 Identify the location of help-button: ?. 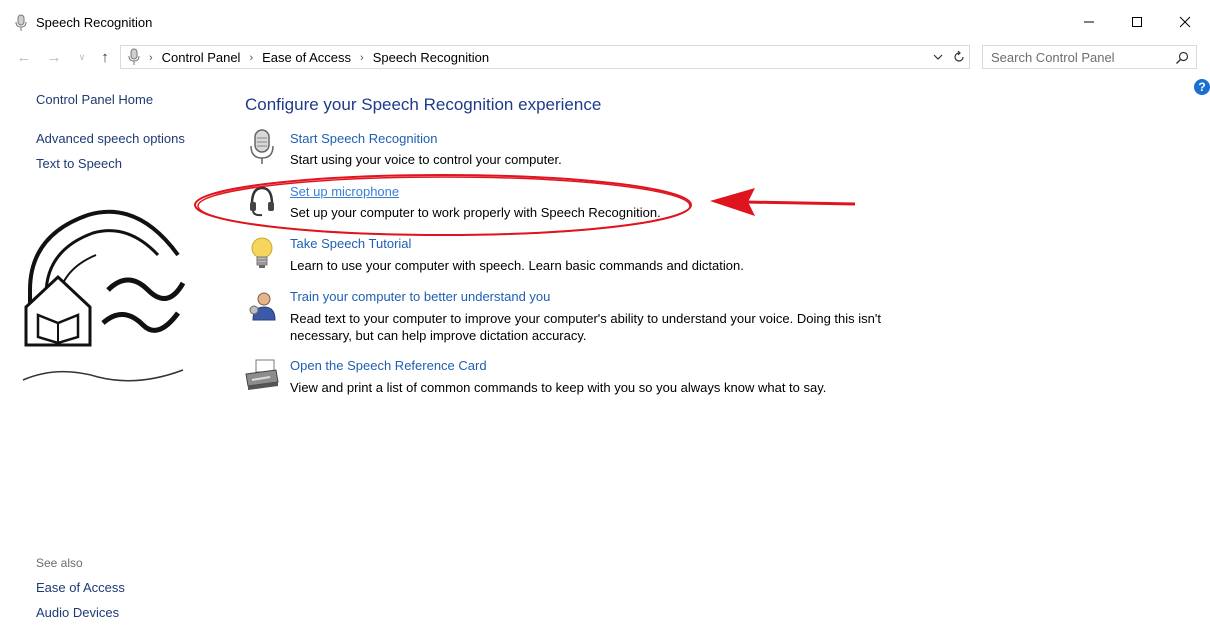
(1202, 87).